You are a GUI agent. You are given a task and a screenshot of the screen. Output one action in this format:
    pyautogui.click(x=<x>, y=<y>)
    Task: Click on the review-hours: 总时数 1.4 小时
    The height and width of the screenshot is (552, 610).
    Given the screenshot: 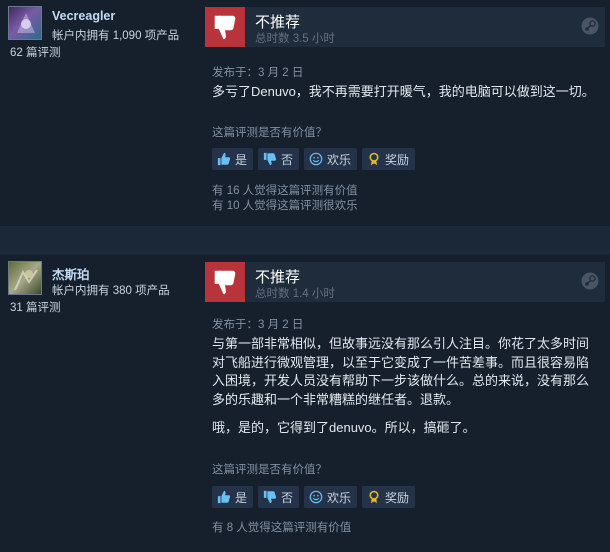 What is the action you would take?
    pyautogui.click(x=295, y=294)
    